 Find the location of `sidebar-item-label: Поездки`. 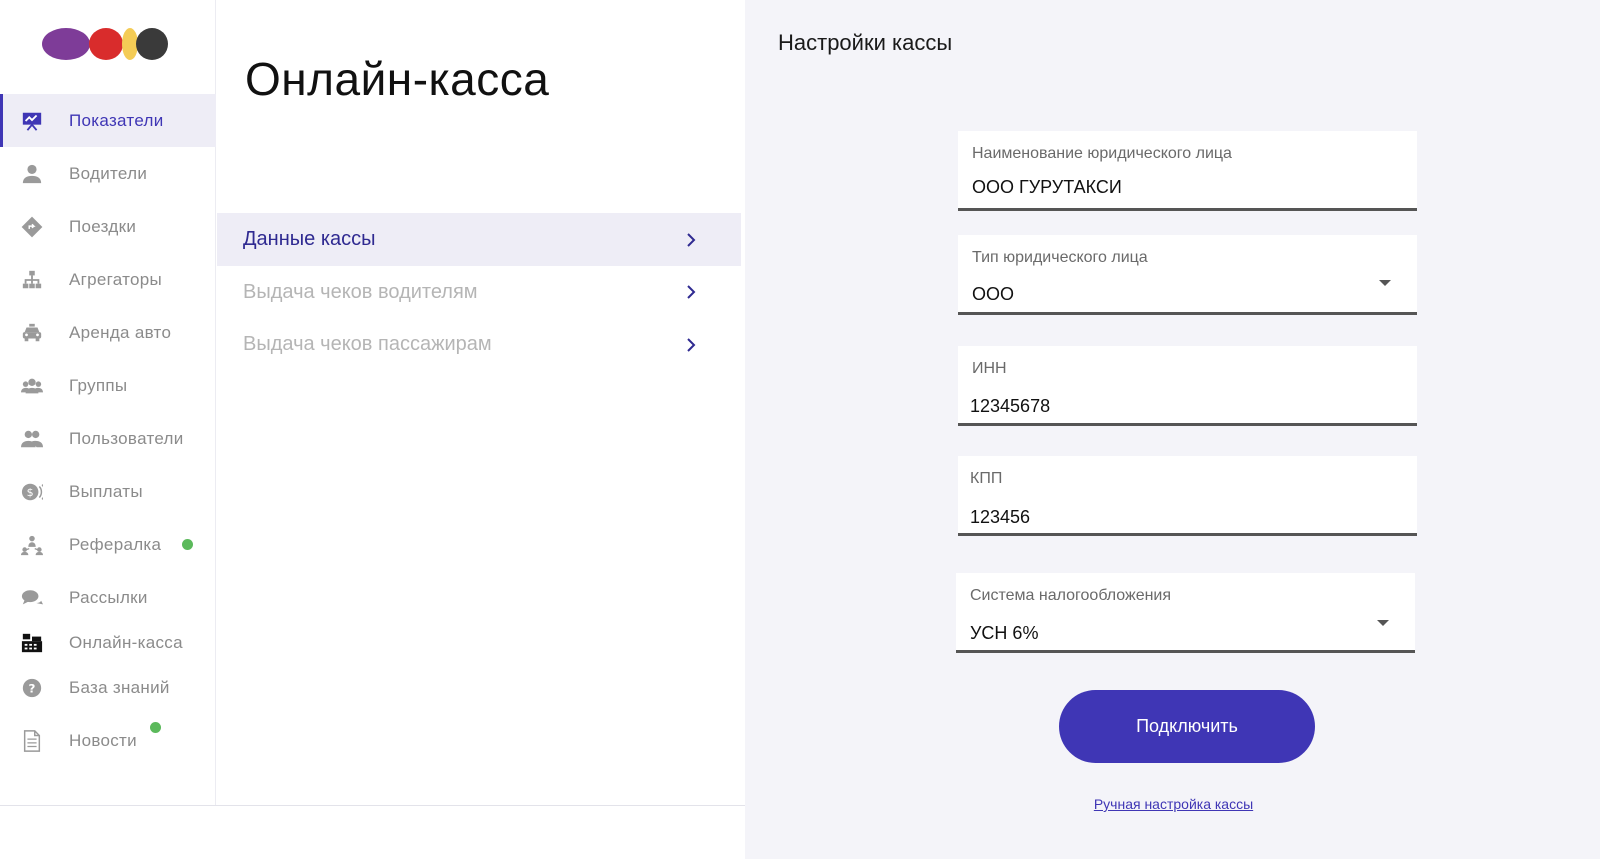

sidebar-item-label: Поездки is located at coordinates (103, 226).